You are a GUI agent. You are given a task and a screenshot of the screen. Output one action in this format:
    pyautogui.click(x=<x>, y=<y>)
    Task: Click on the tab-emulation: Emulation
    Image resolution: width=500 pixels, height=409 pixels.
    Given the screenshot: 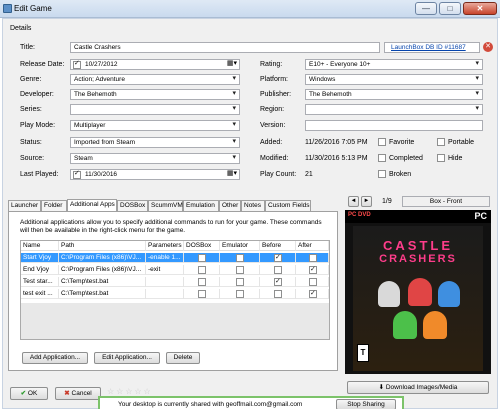 What is the action you would take?
    pyautogui.click(x=201, y=205)
    